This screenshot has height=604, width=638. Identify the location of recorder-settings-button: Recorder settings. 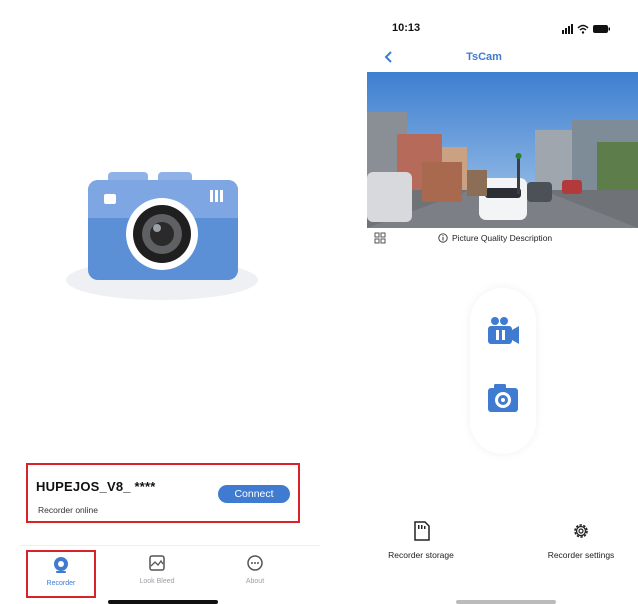
(581, 540).